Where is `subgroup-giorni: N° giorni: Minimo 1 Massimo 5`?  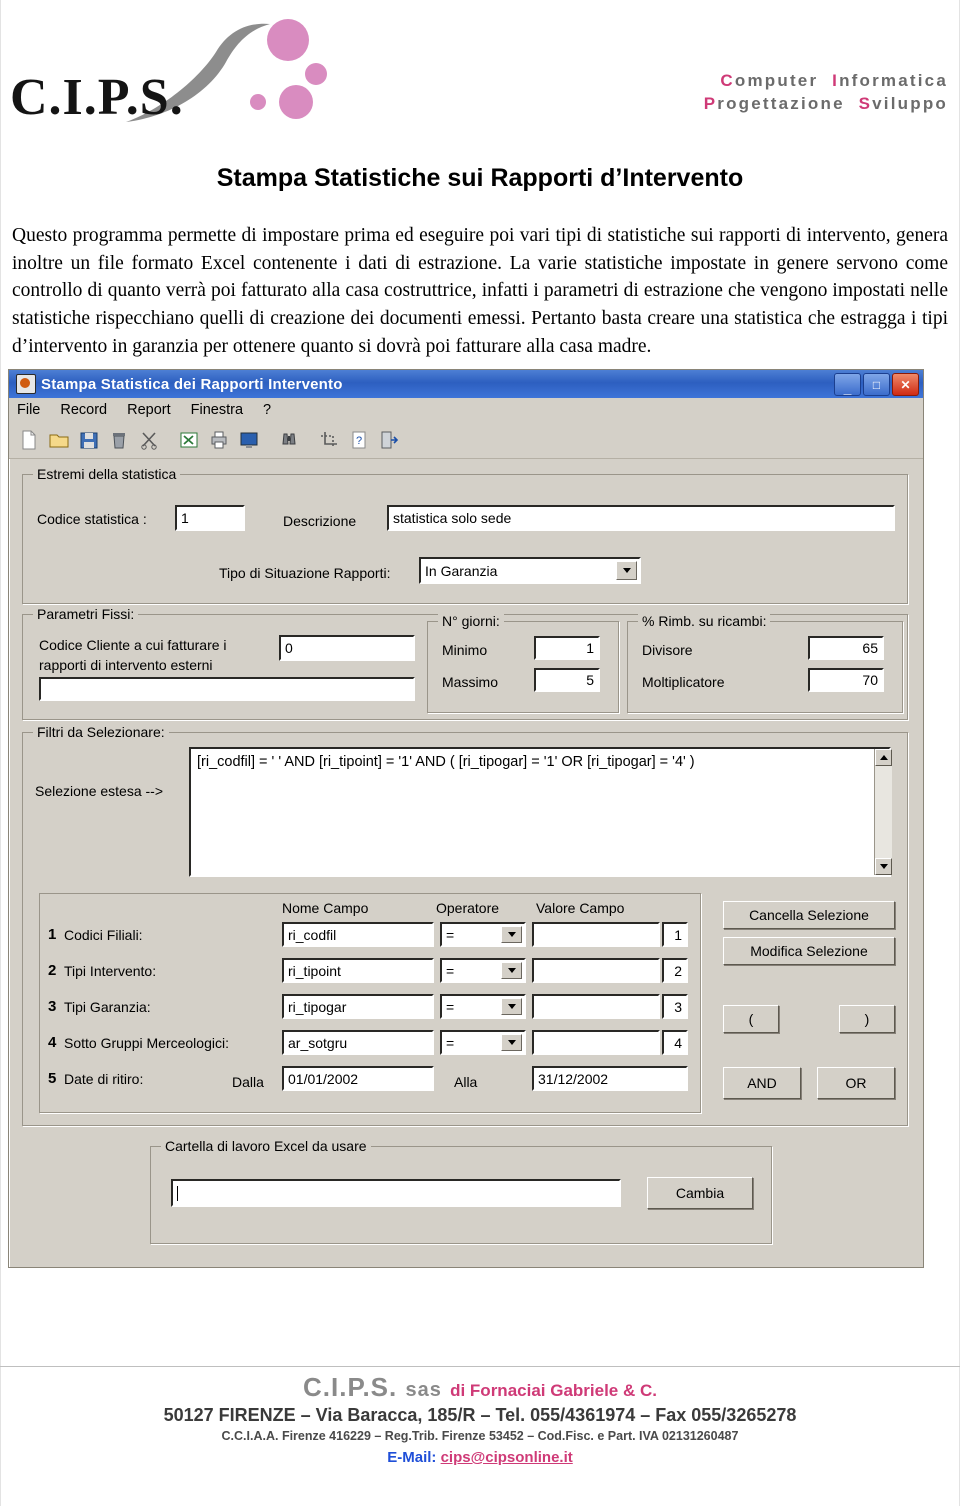
subgroup-giorni: N° giorni: Minimo 1 Massimo 5 is located at coordinates (523, 663).